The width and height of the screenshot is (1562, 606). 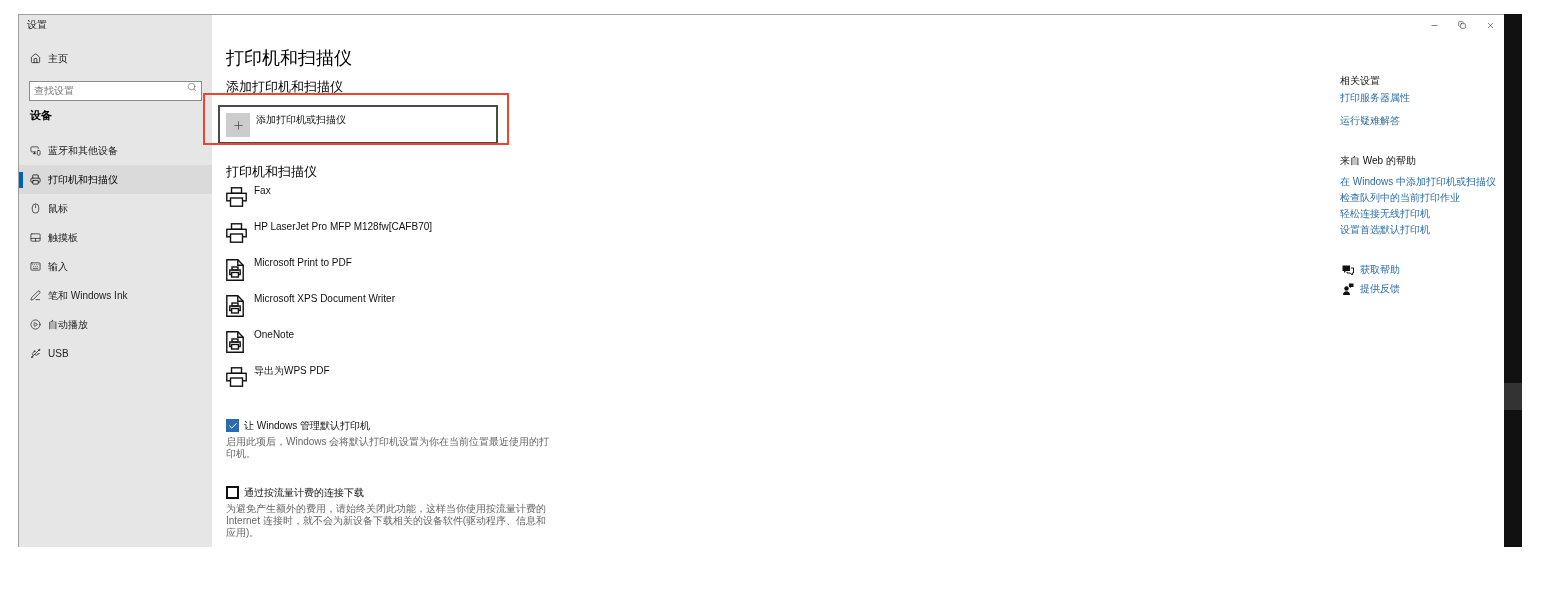 What do you see at coordinates (115, 58) in the screenshot?
I see `home-link: 主页` at bounding box center [115, 58].